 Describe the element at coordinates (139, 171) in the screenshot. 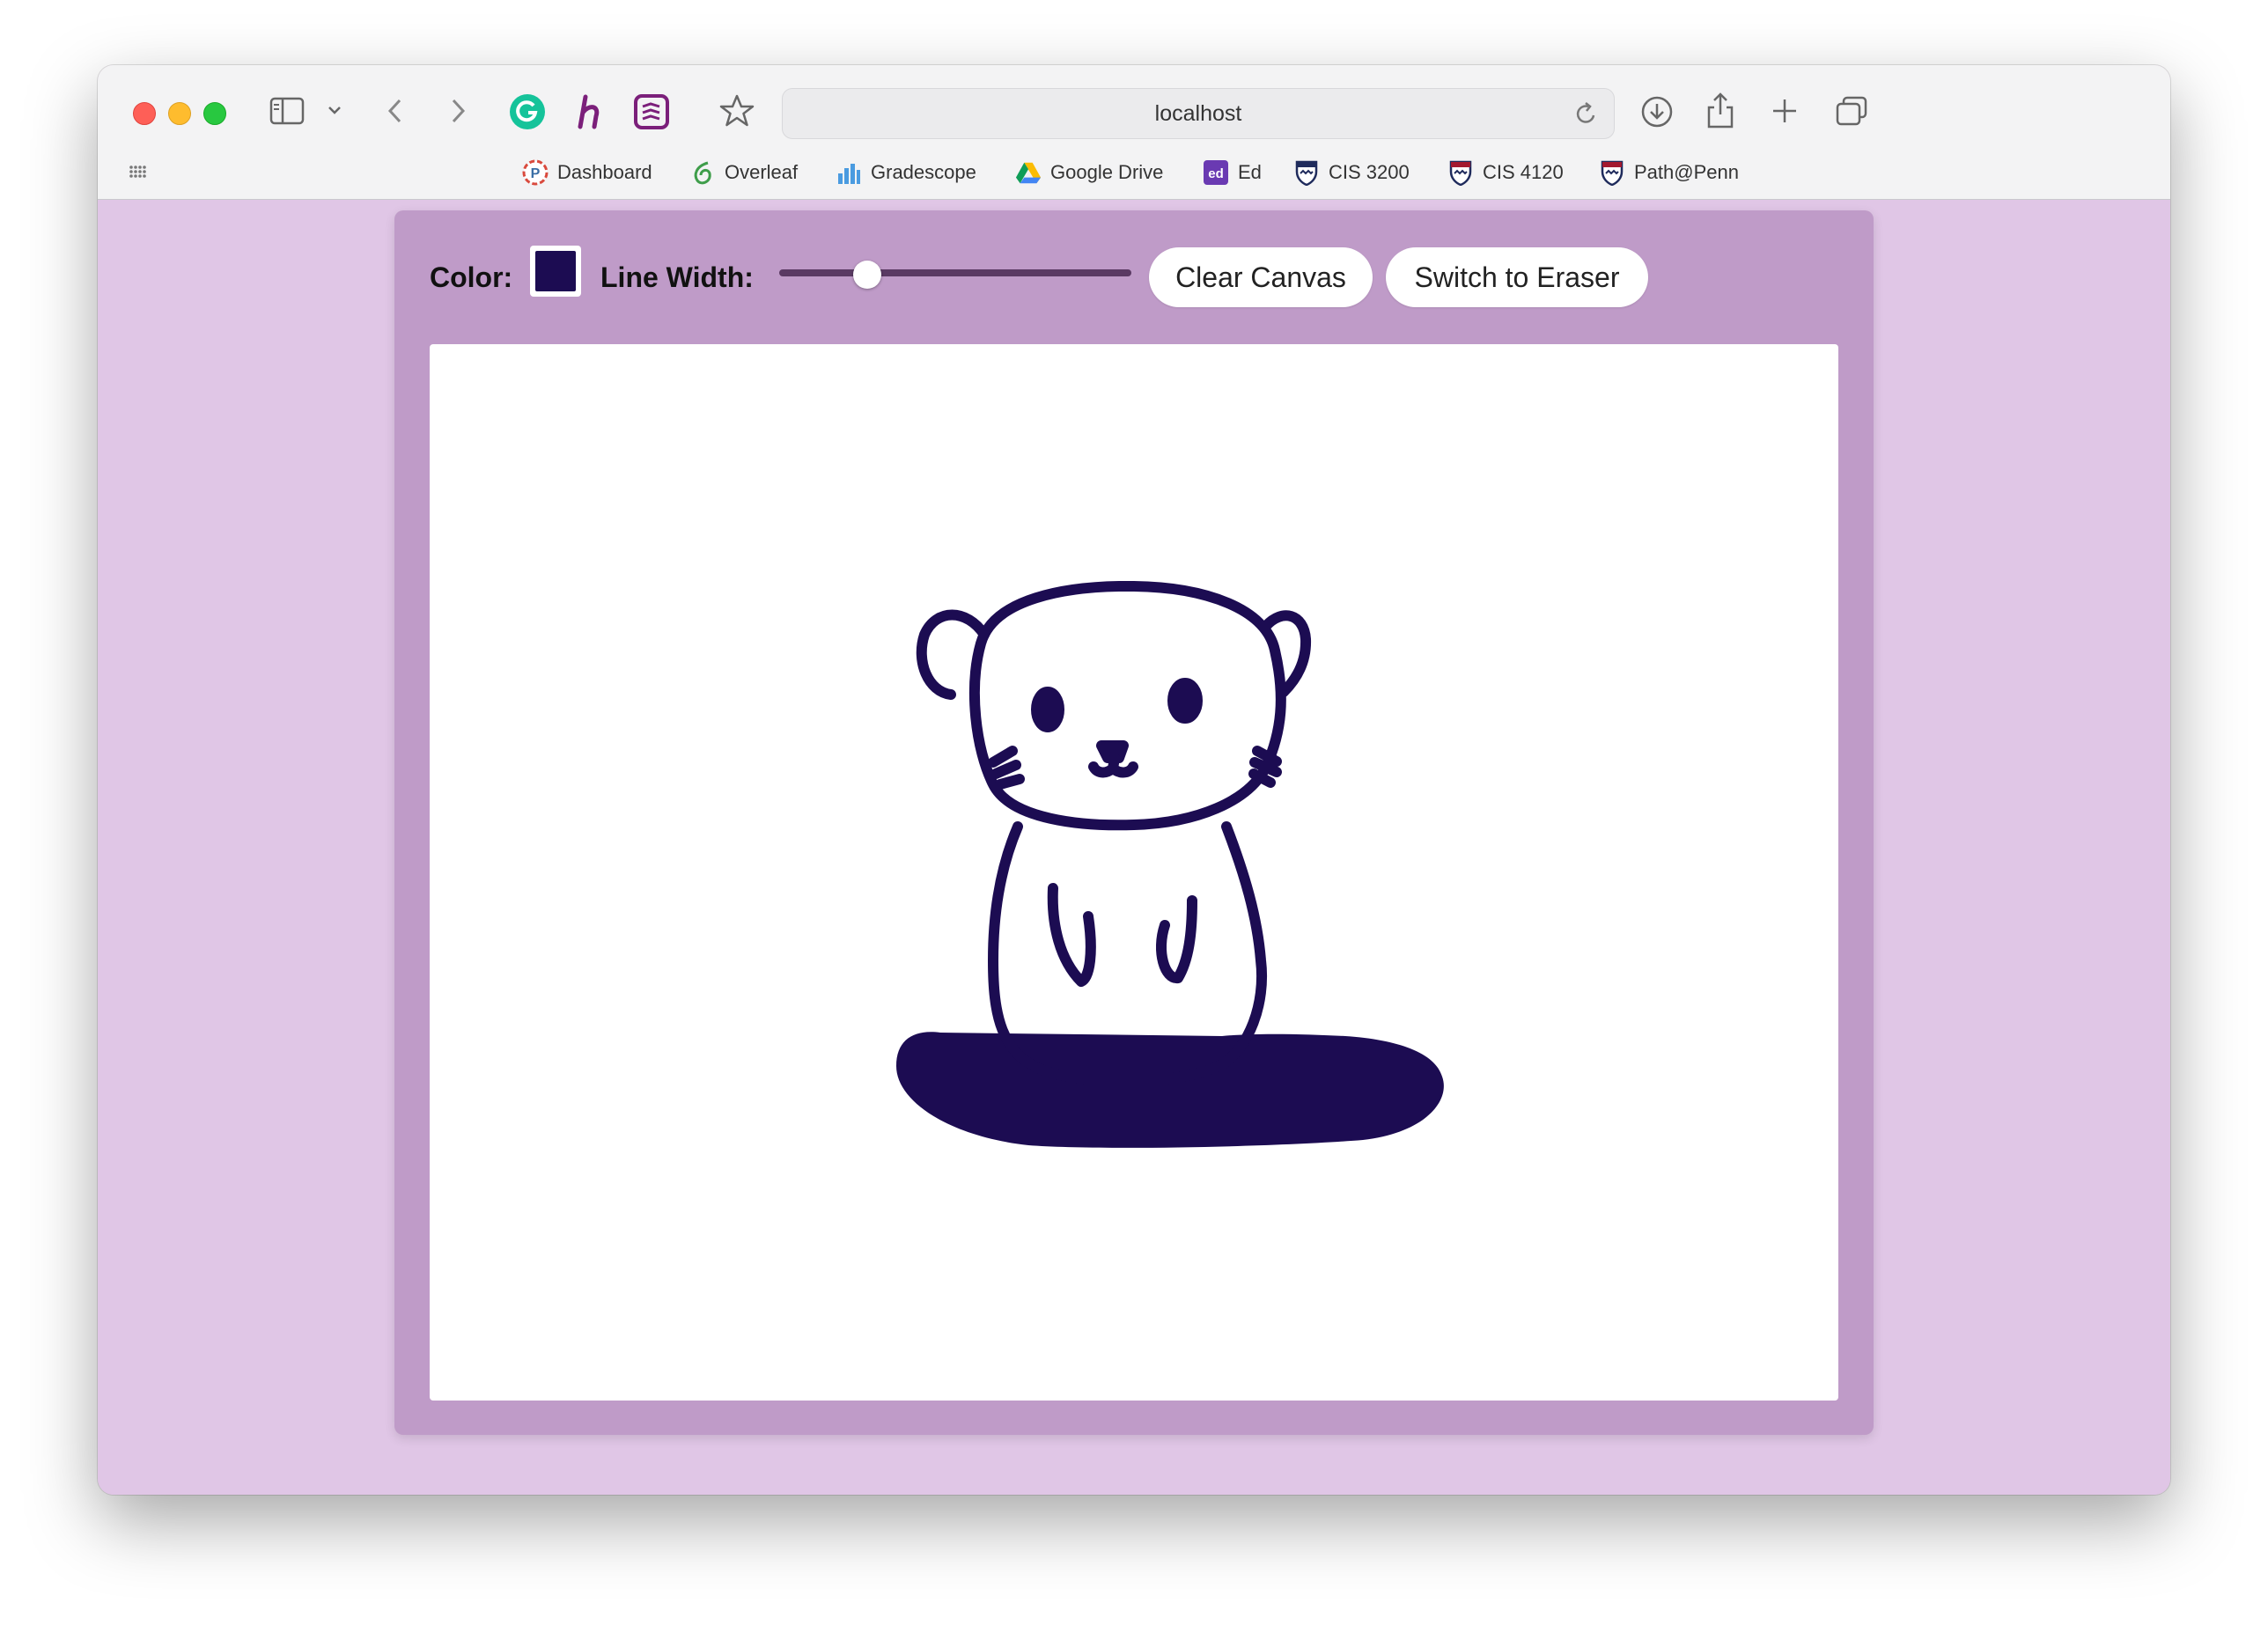

I see `grid-apps-icon` at that location.